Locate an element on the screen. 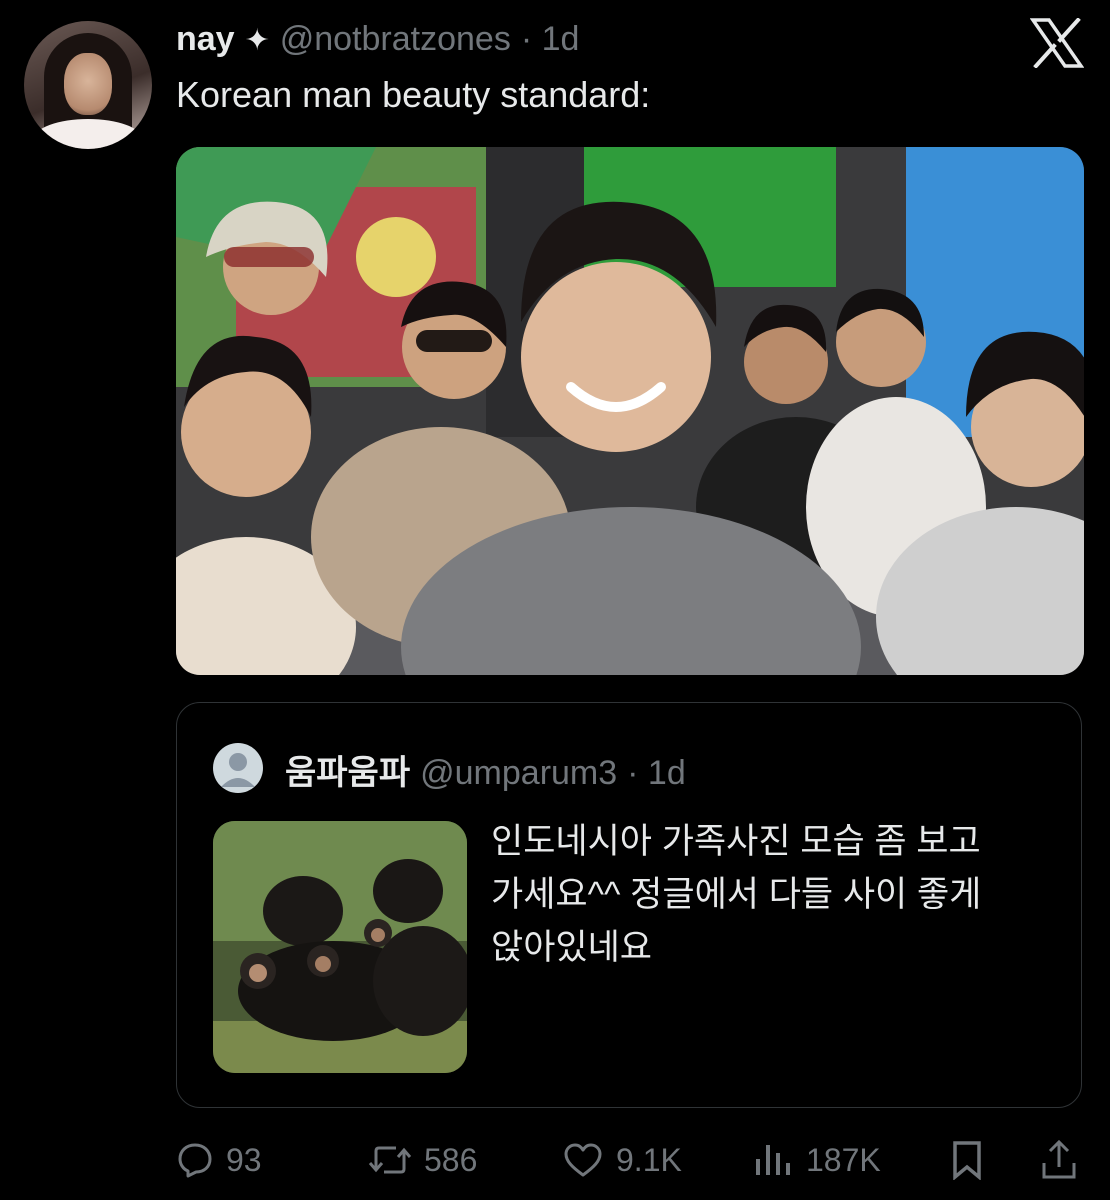 The width and height of the screenshot is (1110, 1200). share-icon is located at coordinates (1059, 1159).